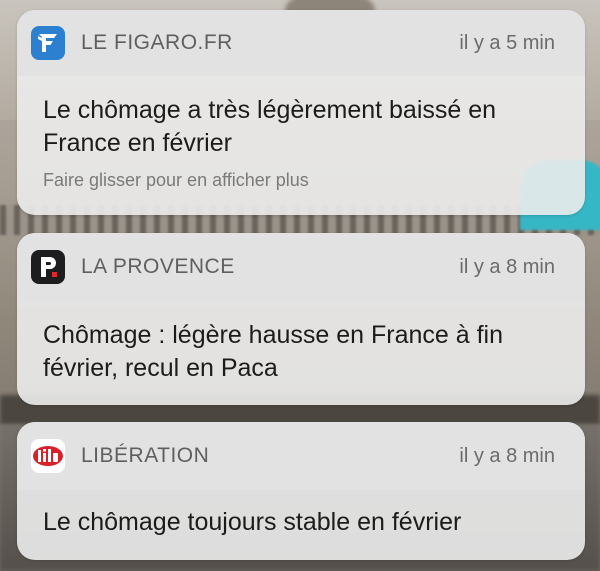  What do you see at coordinates (301, 43) in the screenshot?
I see `notification-header: LE FIGARO.FR il y a 5 min` at bounding box center [301, 43].